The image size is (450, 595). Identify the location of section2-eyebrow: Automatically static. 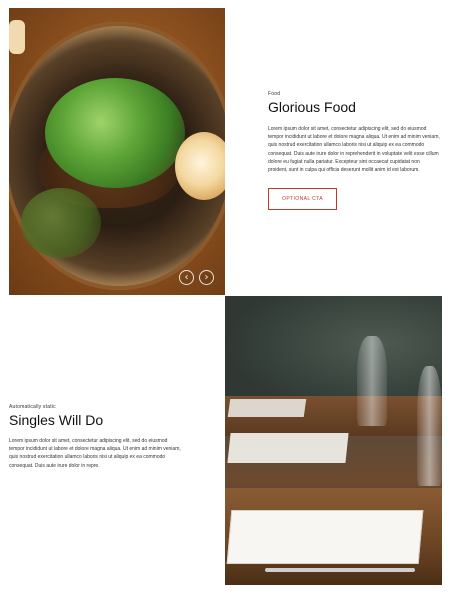
(32, 407).